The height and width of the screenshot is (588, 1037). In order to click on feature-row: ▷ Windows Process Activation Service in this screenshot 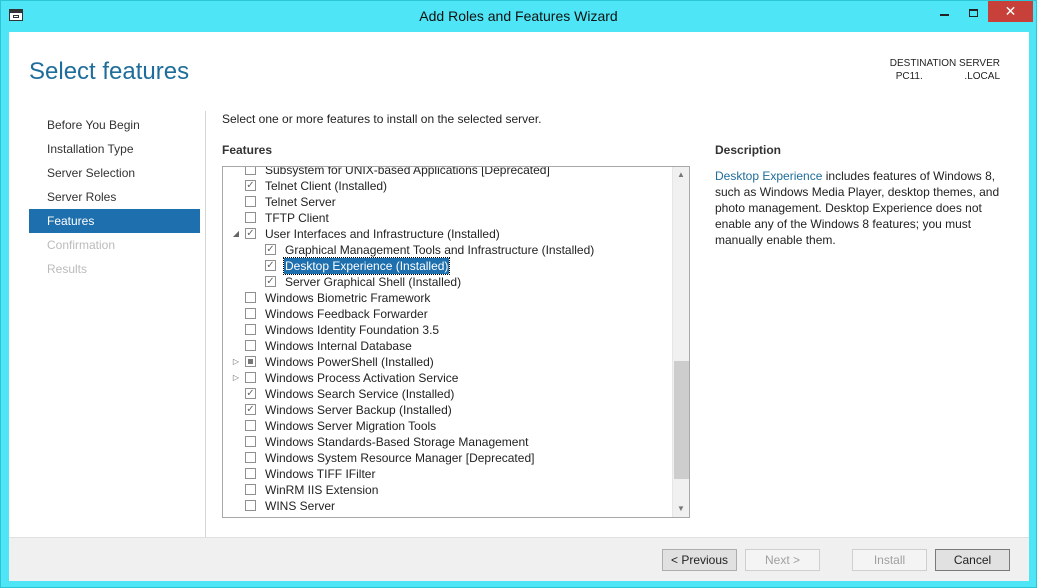, I will do `click(448, 378)`.